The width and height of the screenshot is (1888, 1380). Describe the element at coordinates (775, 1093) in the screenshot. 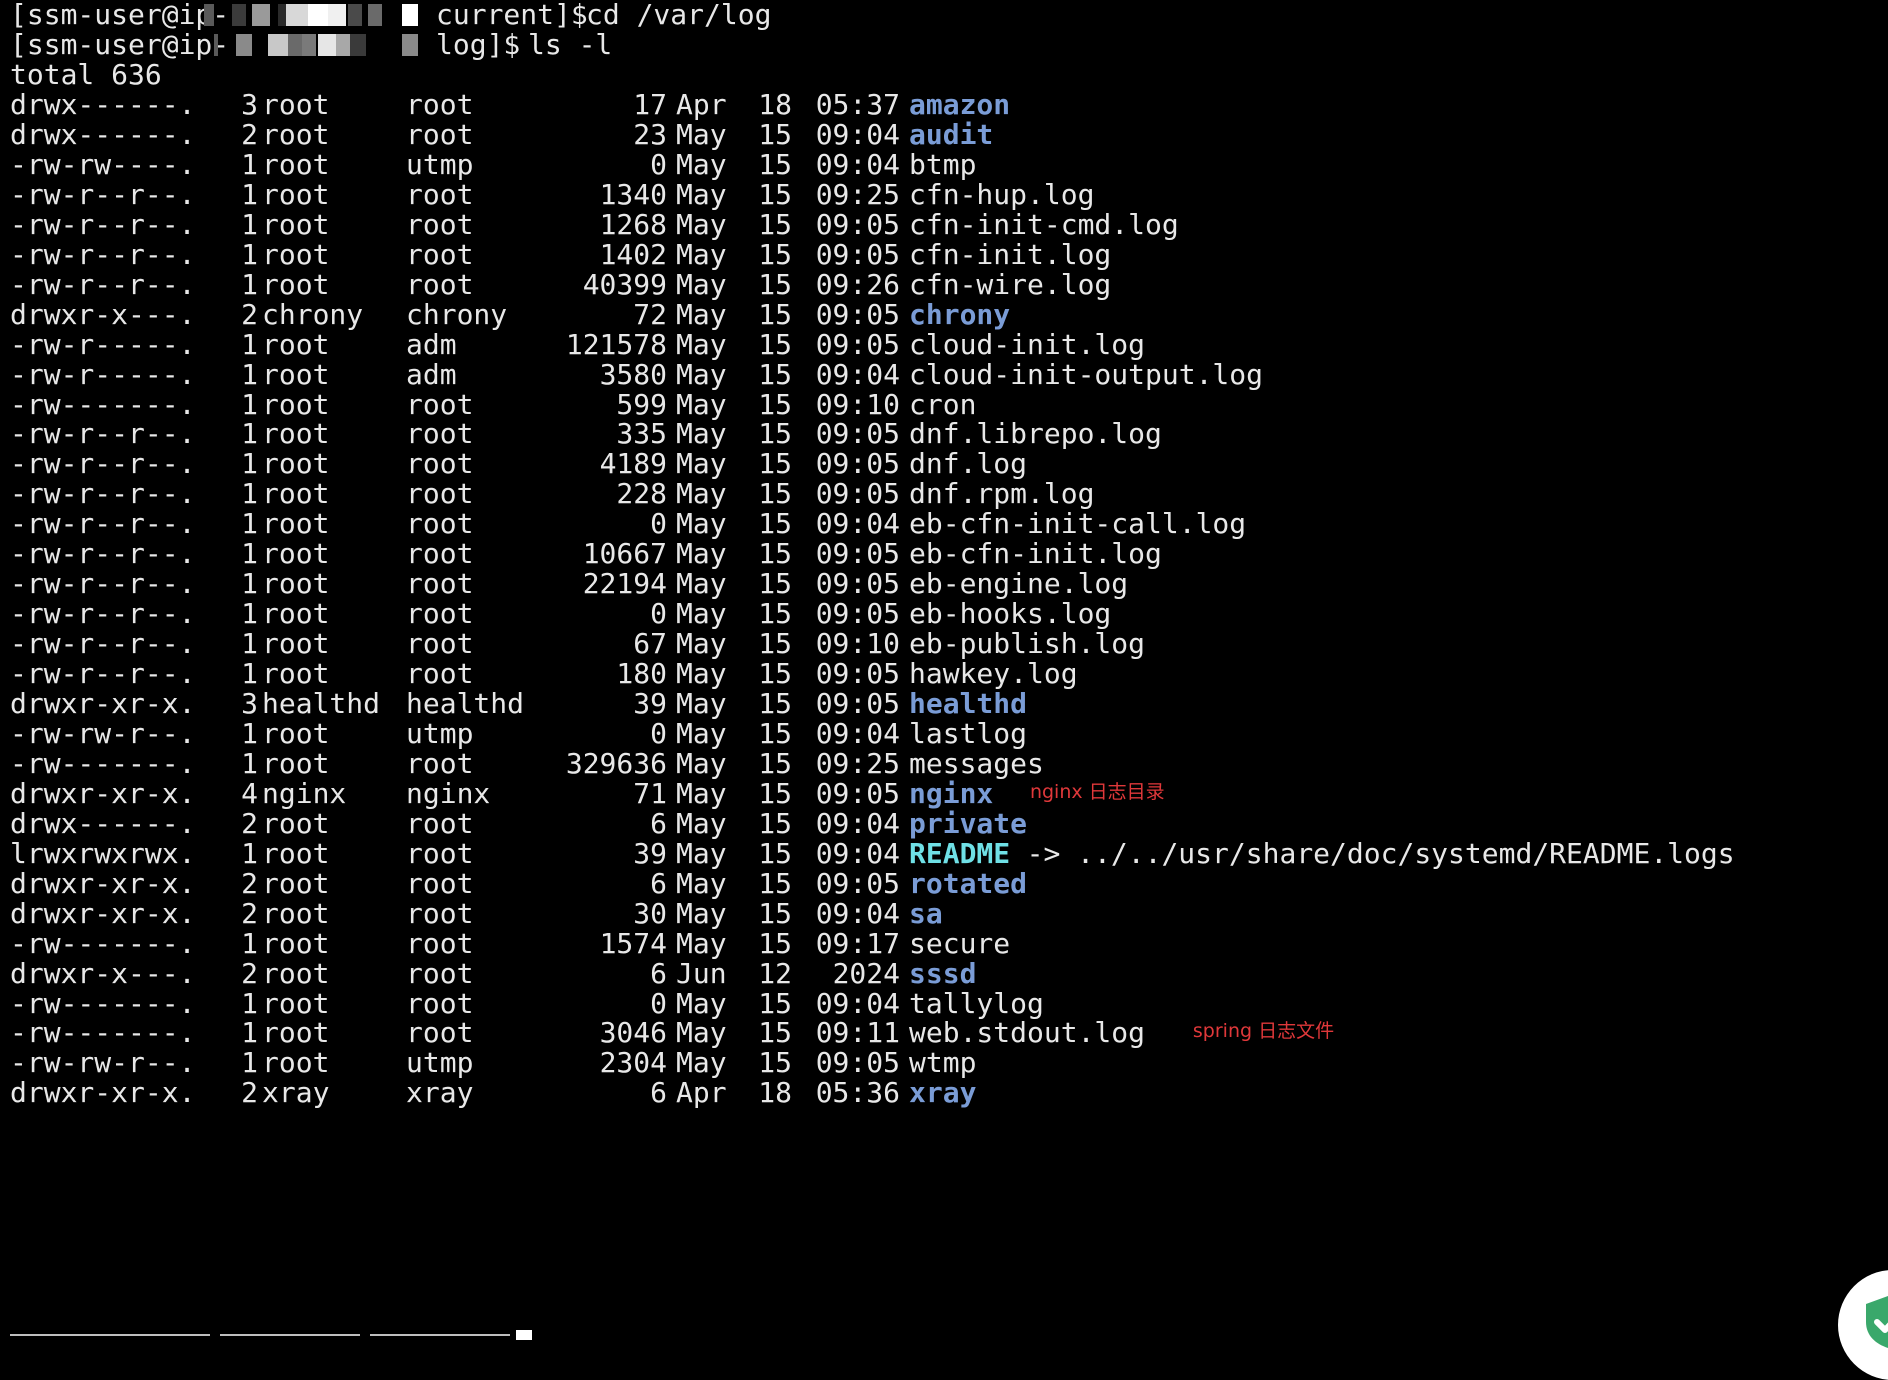

I see `entry-day: 18` at that location.